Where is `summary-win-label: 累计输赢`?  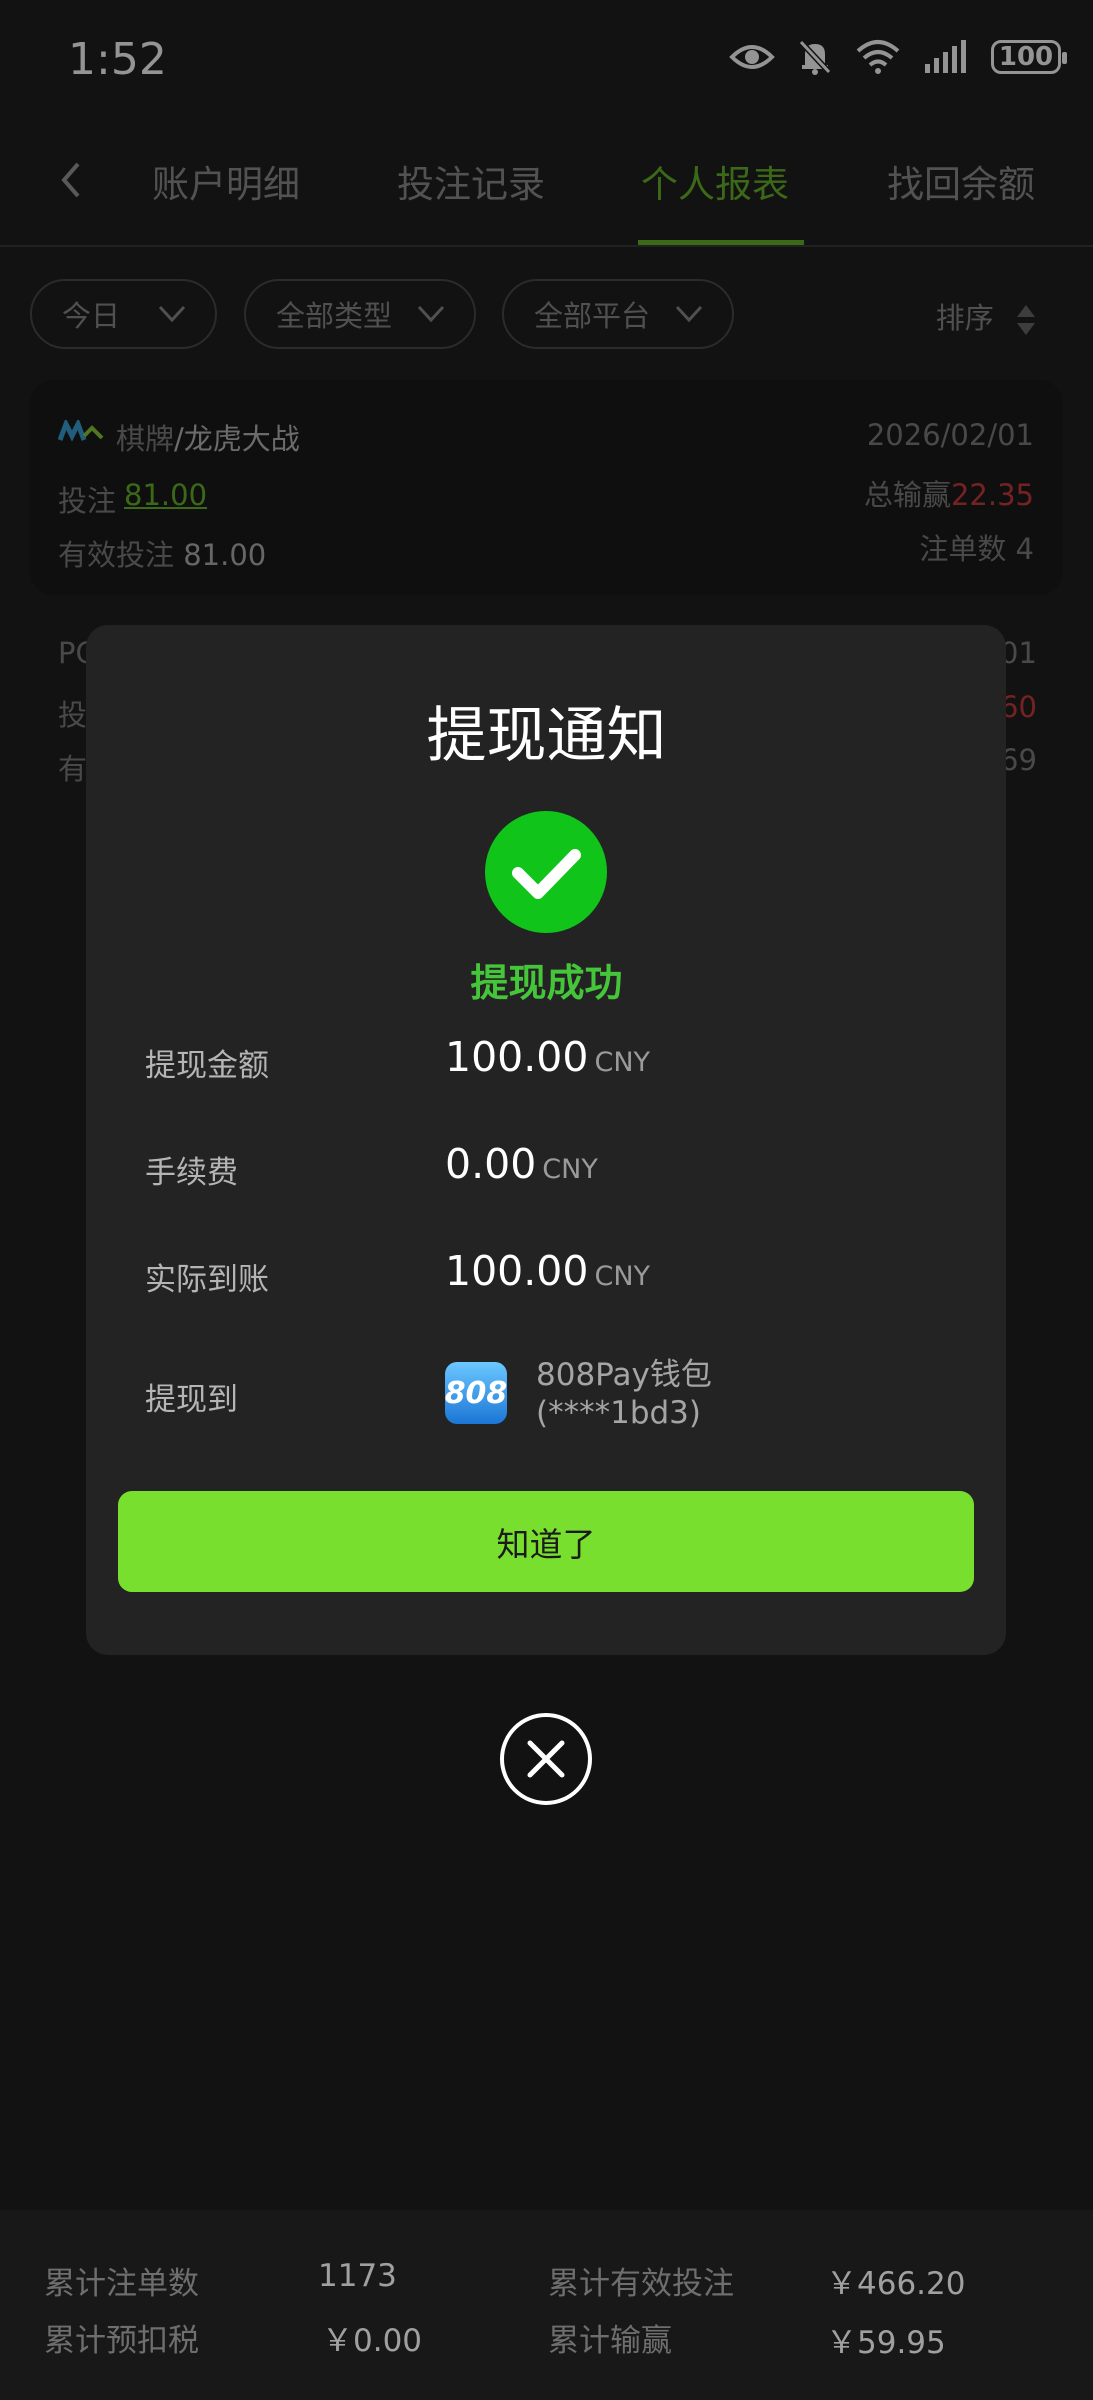 summary-win-label: 累计输赢 is located at coordinates (610, 2341).